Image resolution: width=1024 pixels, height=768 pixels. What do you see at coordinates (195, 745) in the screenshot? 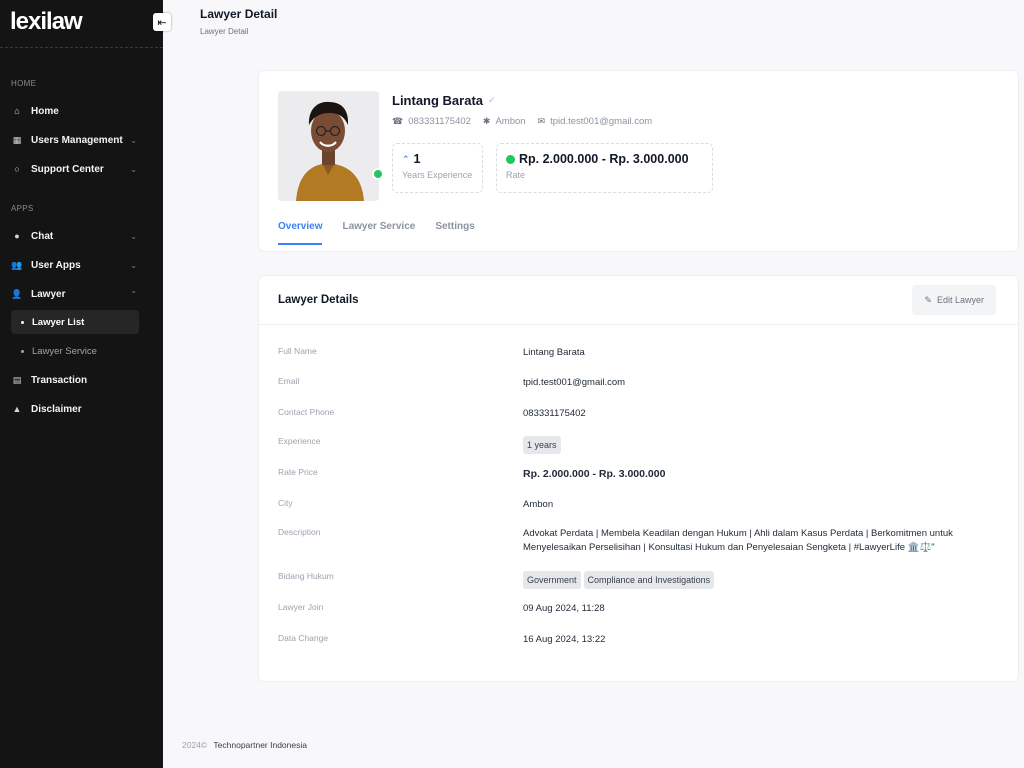
I see `footer-year: 2024©` at bounding box center [195, 745].